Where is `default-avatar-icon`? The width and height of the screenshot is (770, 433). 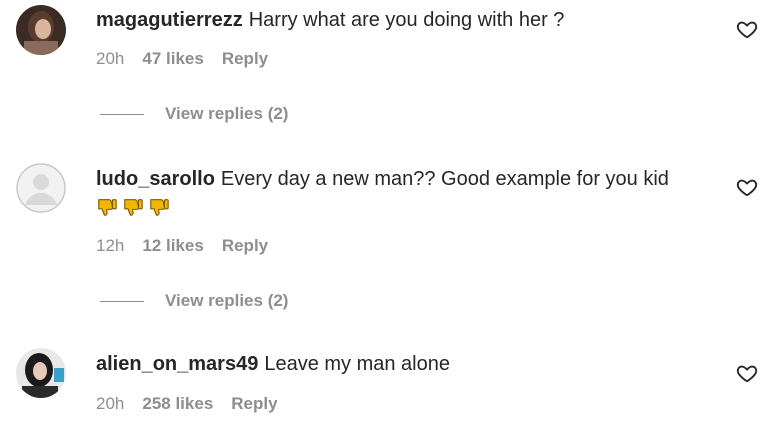 default-avatar-icon is located at coordinates (41, 188).